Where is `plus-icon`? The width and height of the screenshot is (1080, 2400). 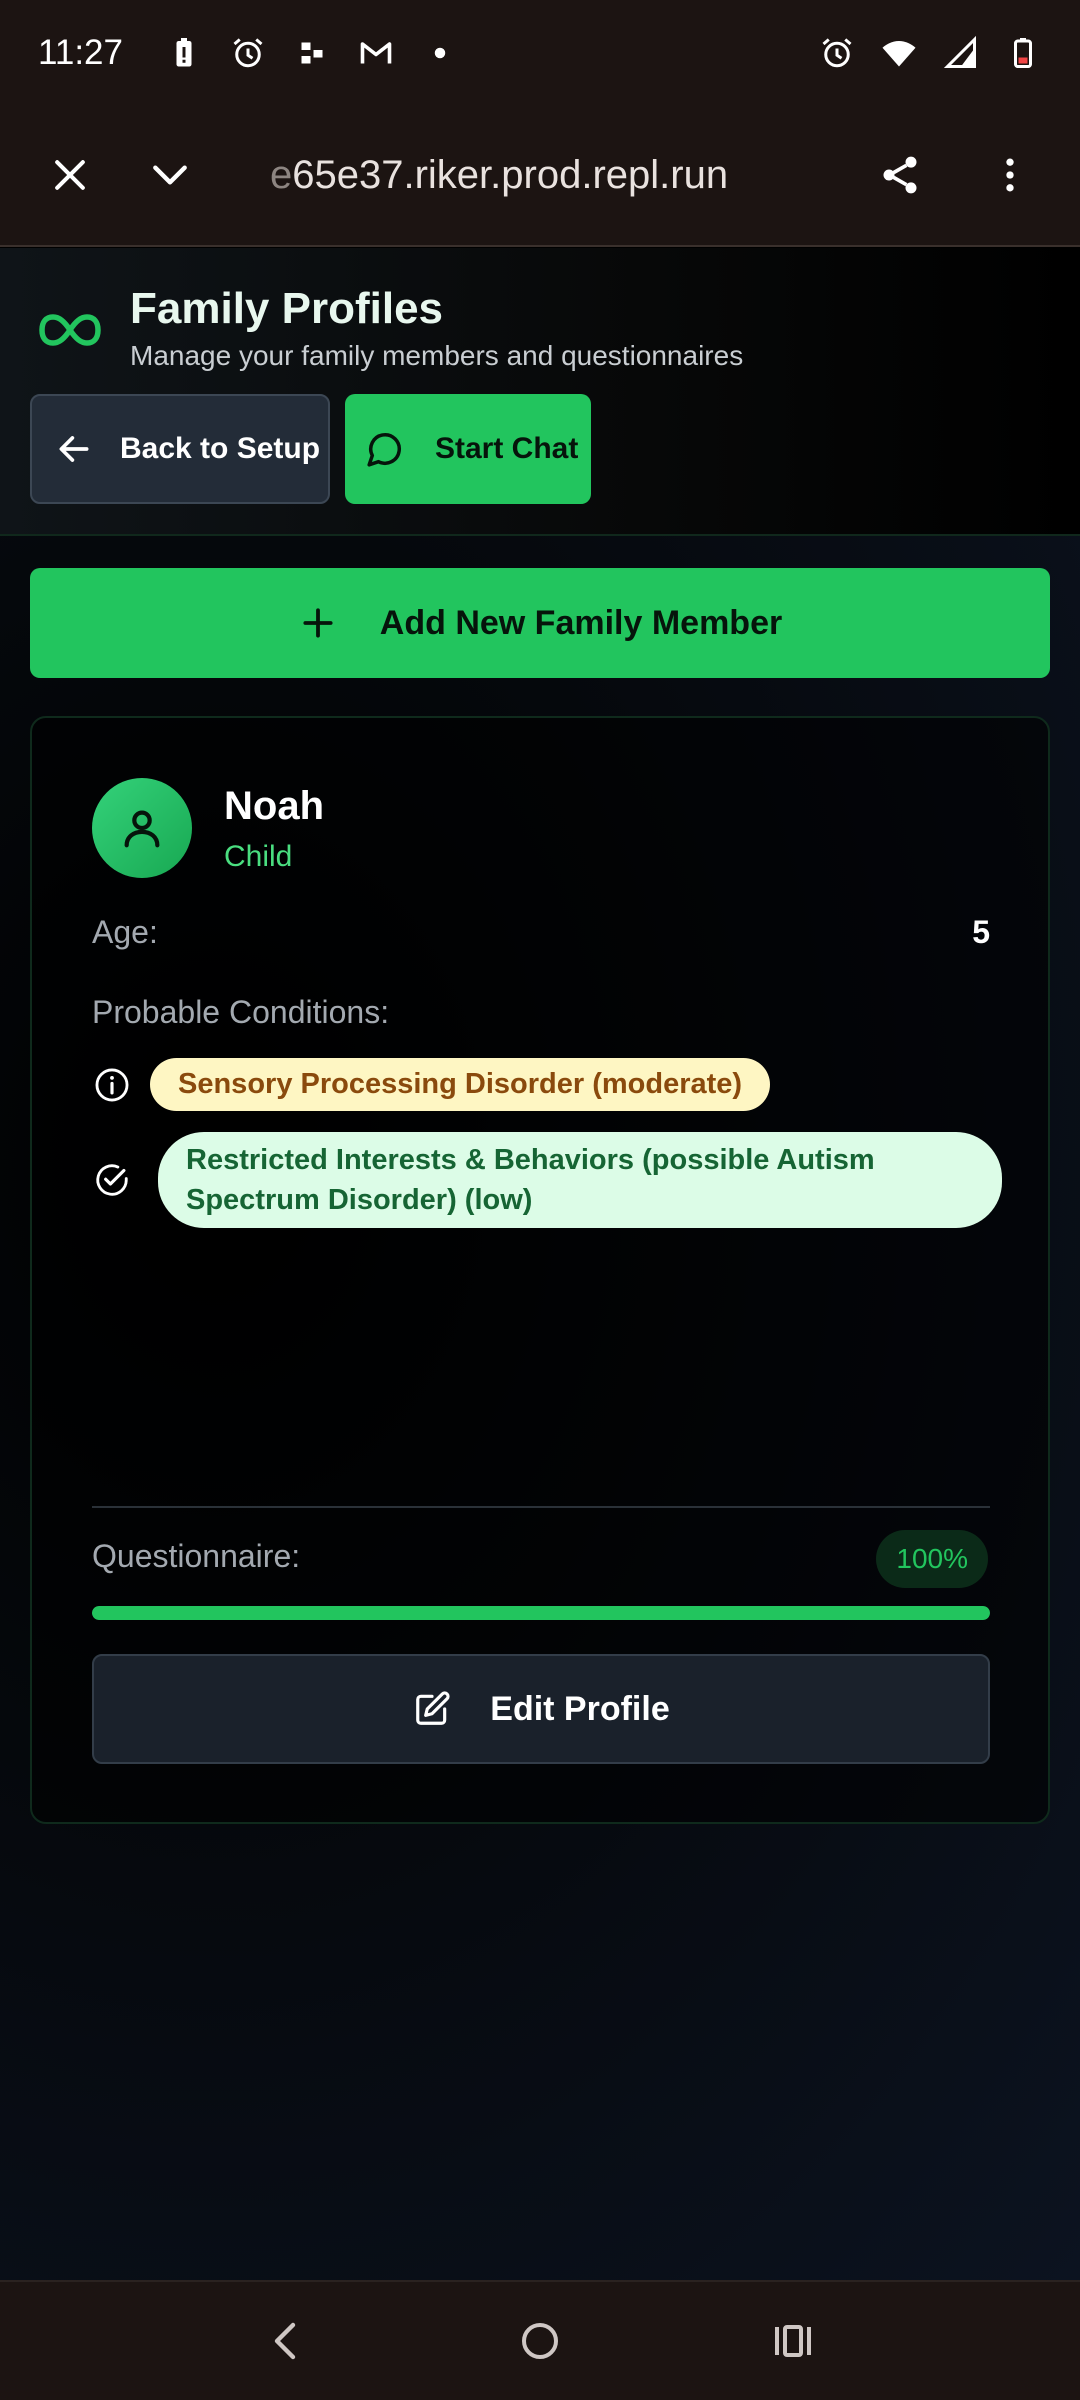 plus-icon is located at coordinates (318, 623).